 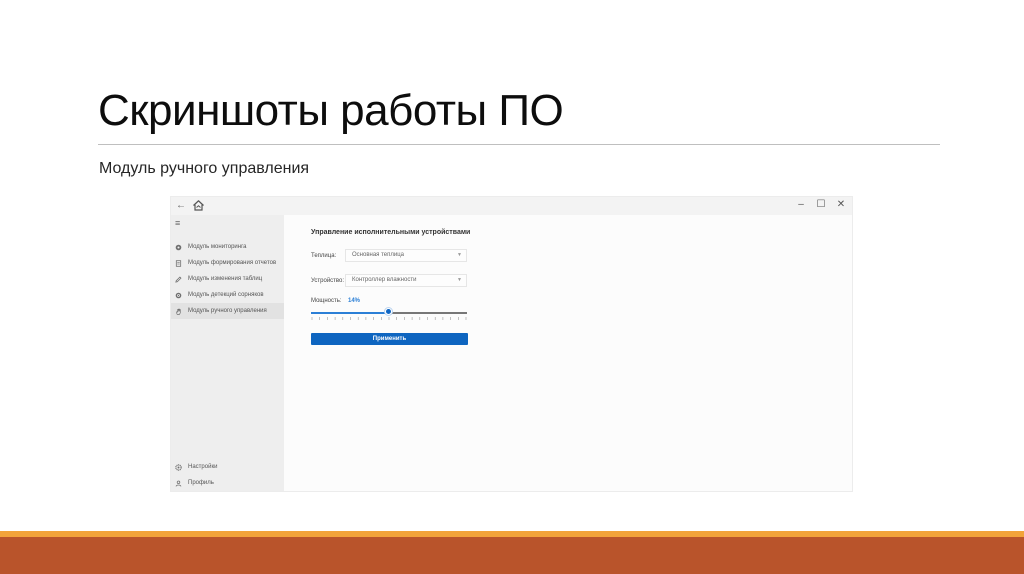 I want to click on sidebar-item-tables: Модуль изменения таблиц, so click(x=227, y=279).